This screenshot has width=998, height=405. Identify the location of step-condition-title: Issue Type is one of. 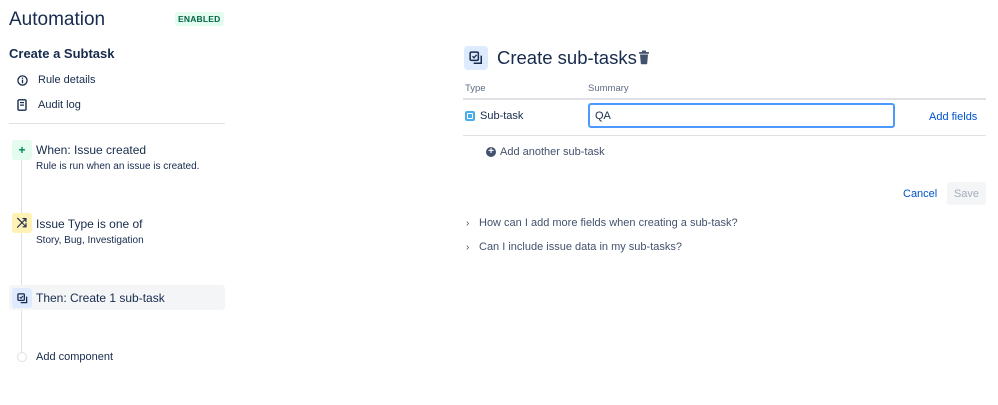
(89, 224).